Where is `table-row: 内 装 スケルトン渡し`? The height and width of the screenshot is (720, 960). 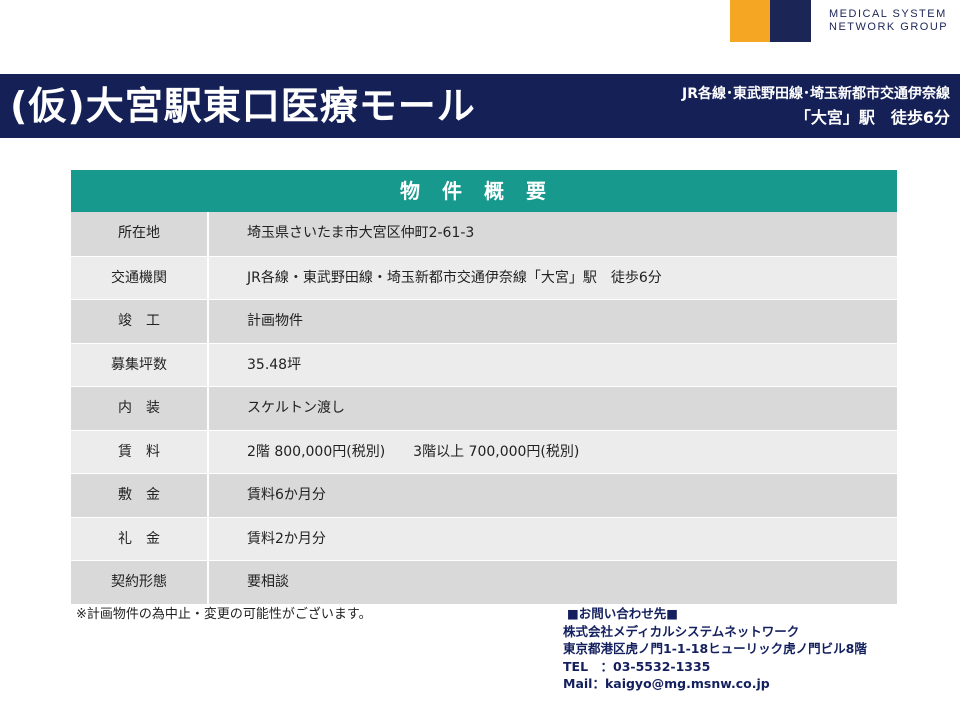
table-row: 内 装 スケルトン渡し is located at coordinates (484, 408).